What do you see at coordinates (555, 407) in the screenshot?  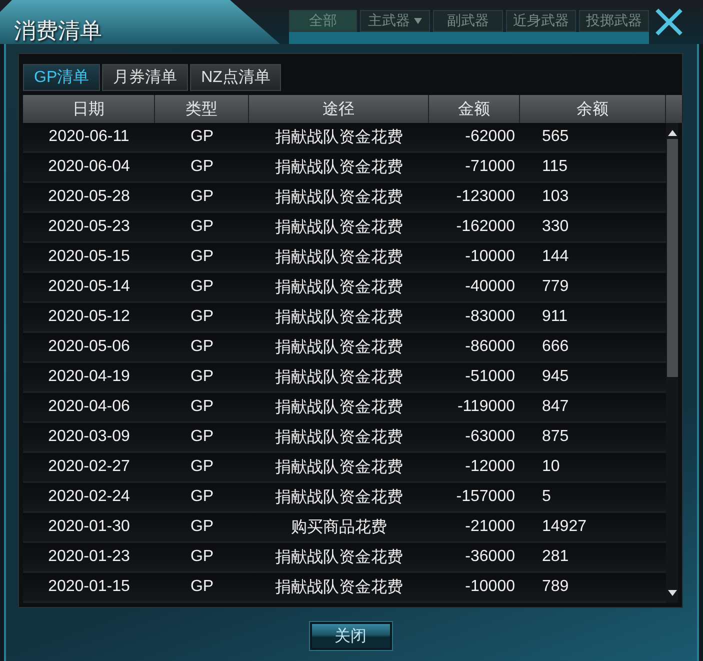 I see `balance-cell: 847` at bounding box center [555, 407].